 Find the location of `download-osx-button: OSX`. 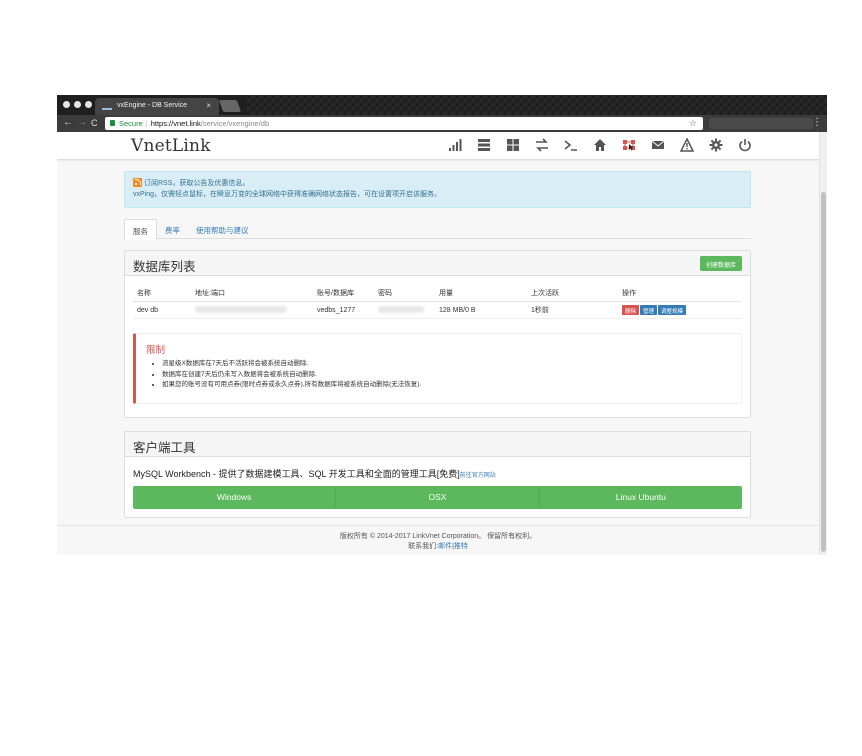

download-osx-button: OSX is located at coordinates (438, 497).